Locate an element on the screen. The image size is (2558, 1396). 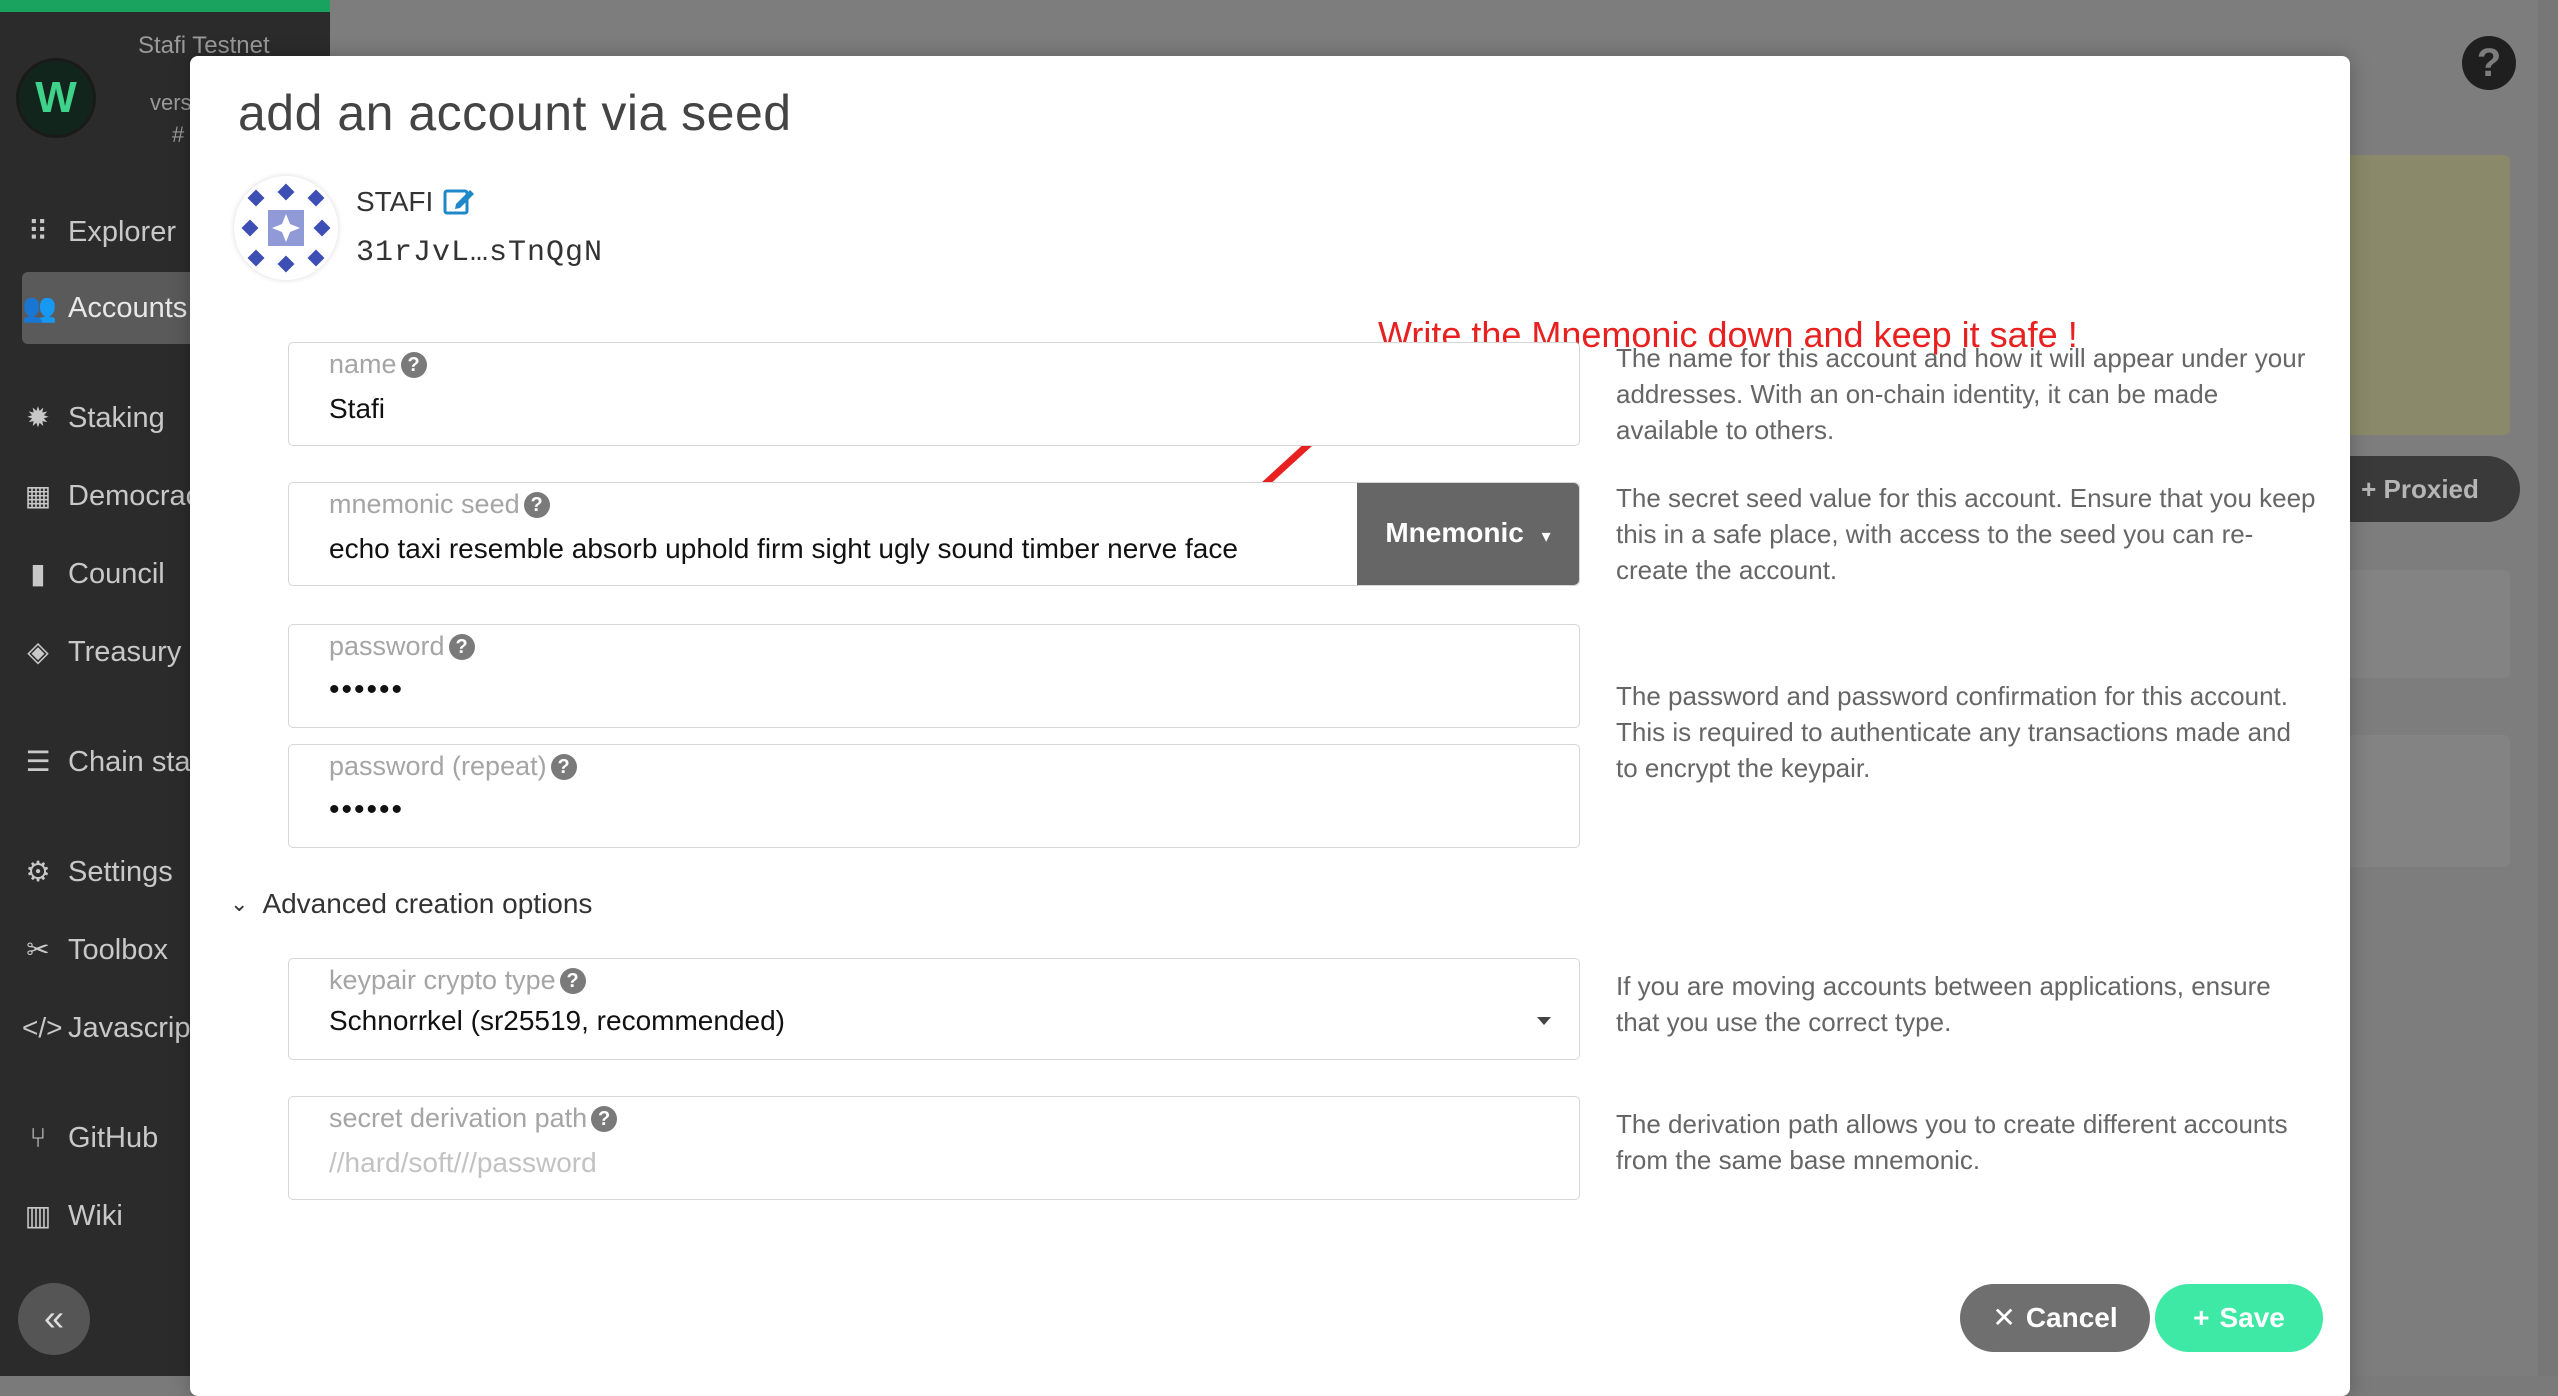
page-scrollbar is located at coordinates (2548, 688).